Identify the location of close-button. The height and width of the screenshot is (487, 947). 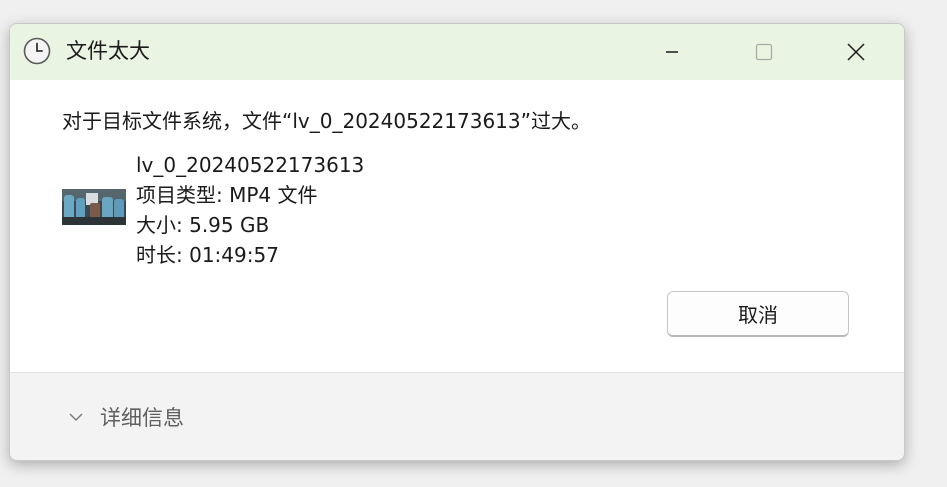
(856, 52).